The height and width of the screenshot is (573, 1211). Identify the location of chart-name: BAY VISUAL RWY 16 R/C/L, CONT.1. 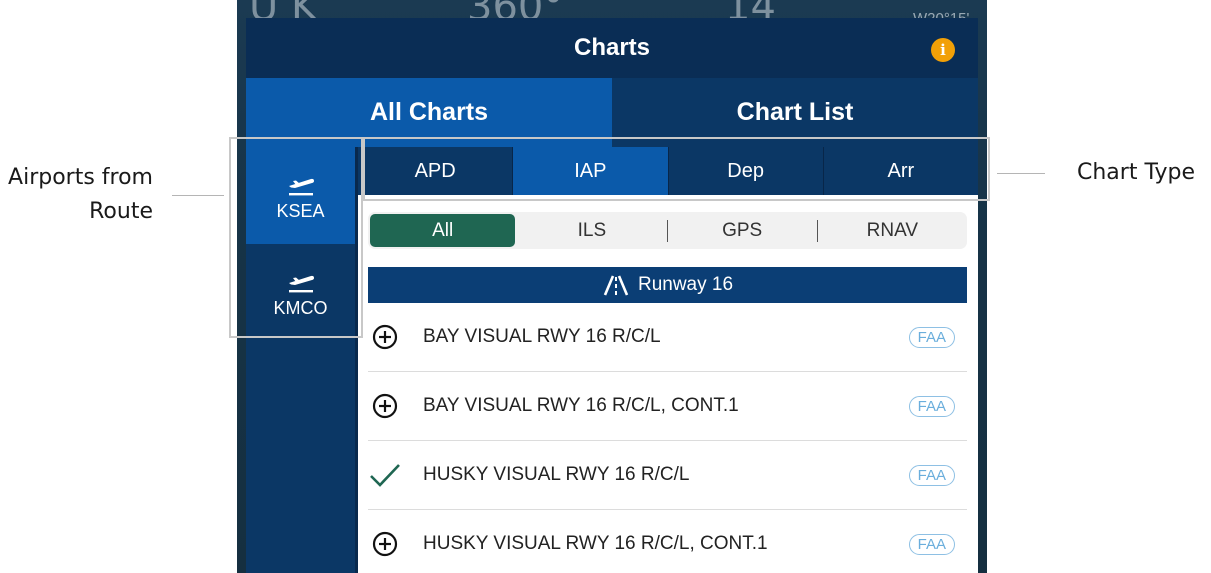
(581, 405).